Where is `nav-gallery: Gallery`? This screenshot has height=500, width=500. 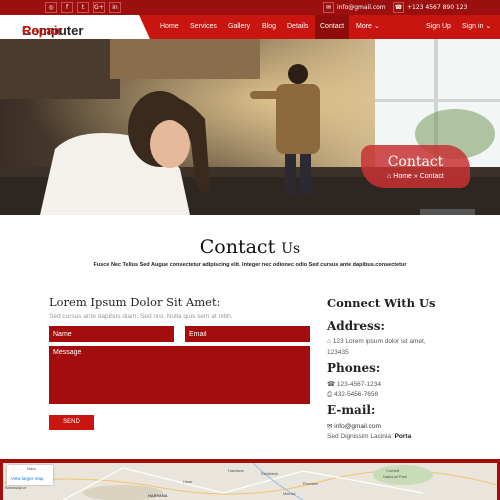 nav-gallery: Gallery is located at coordinates (239, 27).